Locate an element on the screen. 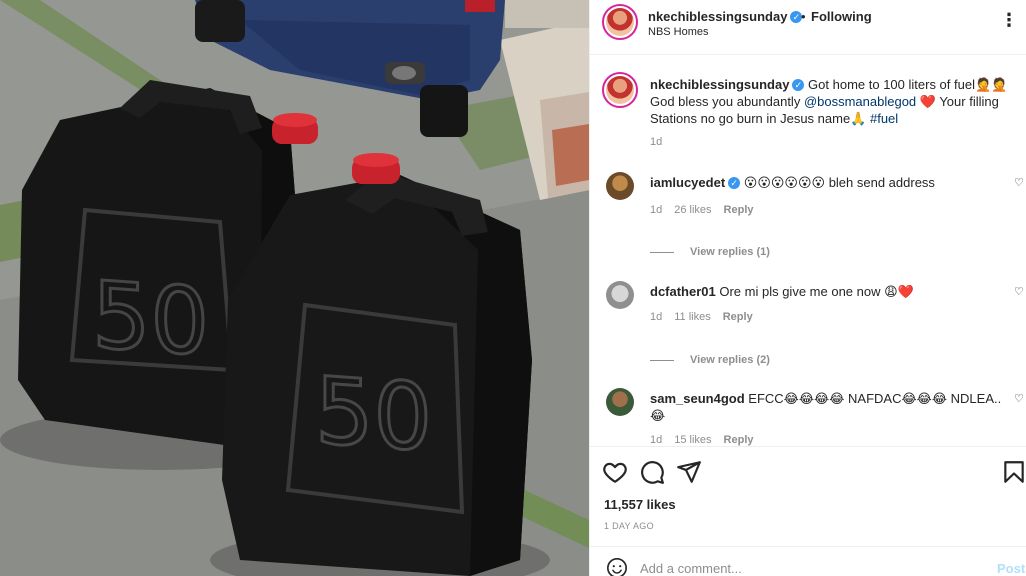 This screenshot has height=576, width=1026. post-comment-button: Post is located at coordinates (1011, 568).